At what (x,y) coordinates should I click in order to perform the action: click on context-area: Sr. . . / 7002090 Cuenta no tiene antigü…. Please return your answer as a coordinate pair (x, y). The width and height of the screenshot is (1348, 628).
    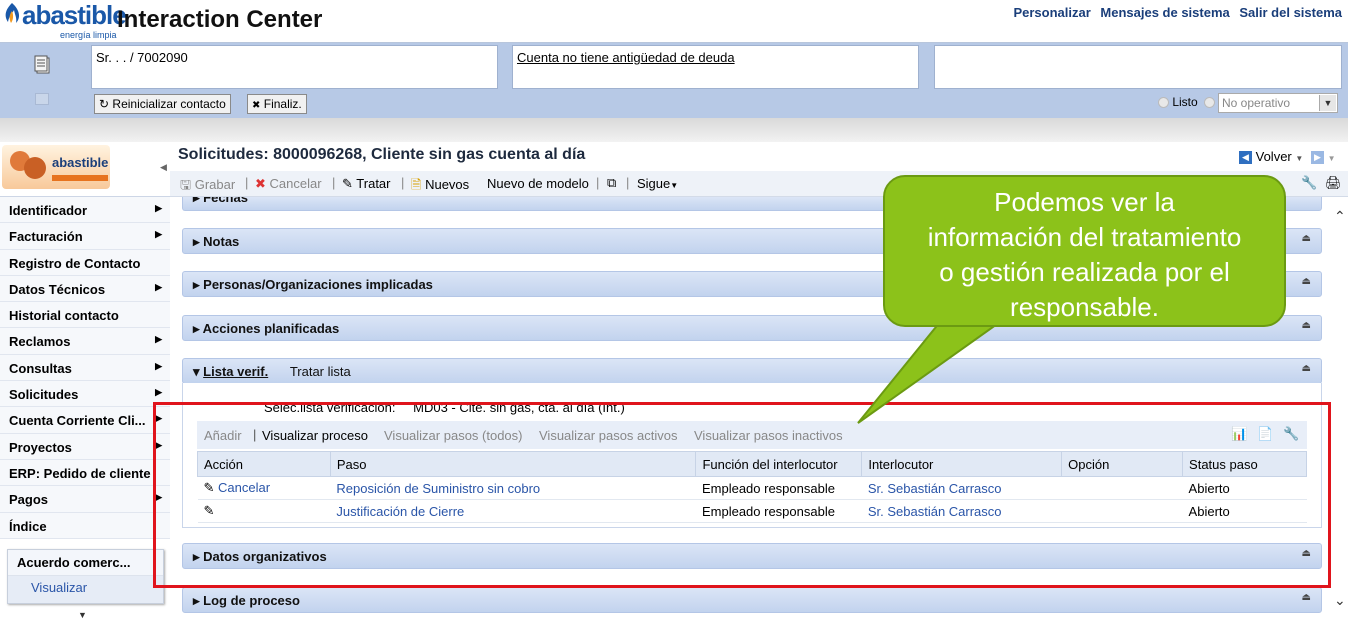
    Looking at the image, I should click on (674, 80).